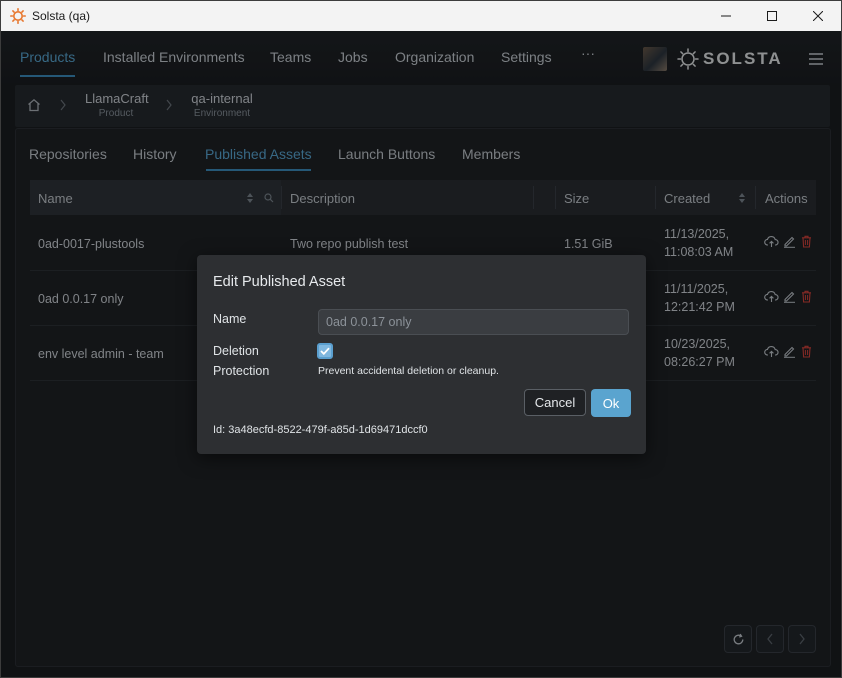 This screenshot has height=678, width=842. What do you see at coordinates (320, 430) in the screenshot?
I see `asset-id: Id: 3a48ecfd-8522-479f-a85d-1d69471dccf0` at bounding box center [320, 430].